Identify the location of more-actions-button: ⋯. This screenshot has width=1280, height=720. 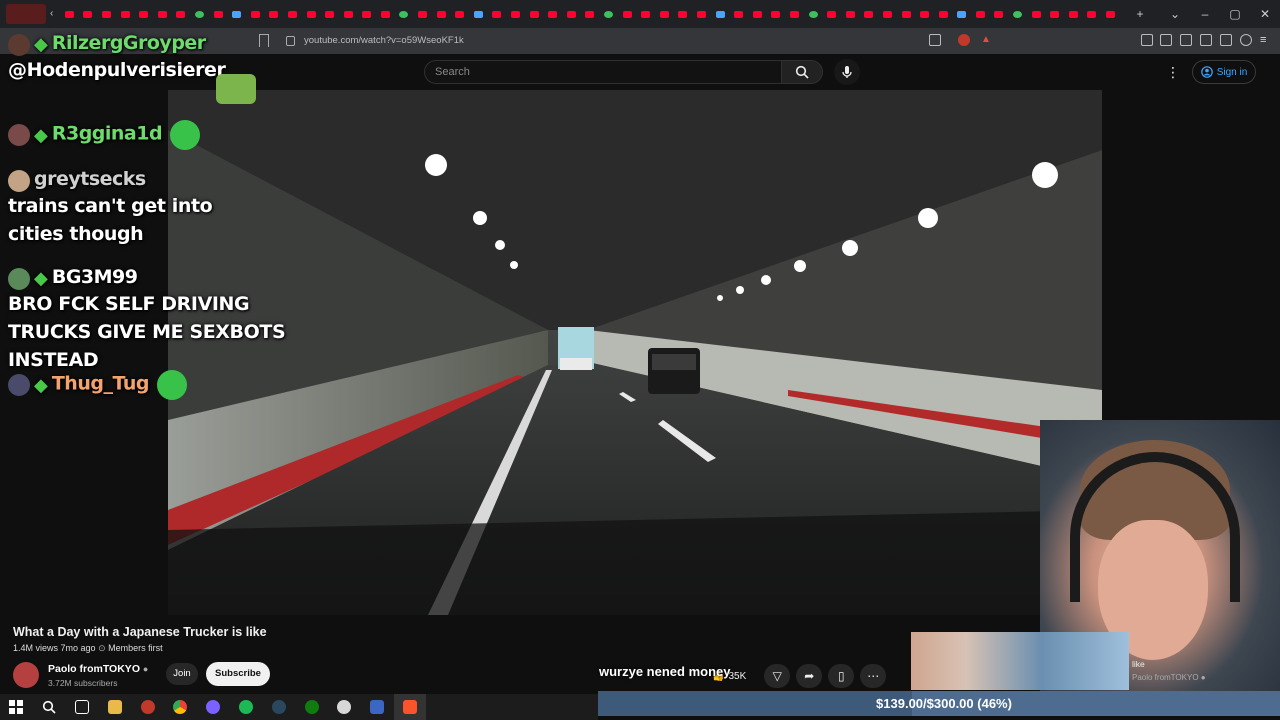
(873, 676).